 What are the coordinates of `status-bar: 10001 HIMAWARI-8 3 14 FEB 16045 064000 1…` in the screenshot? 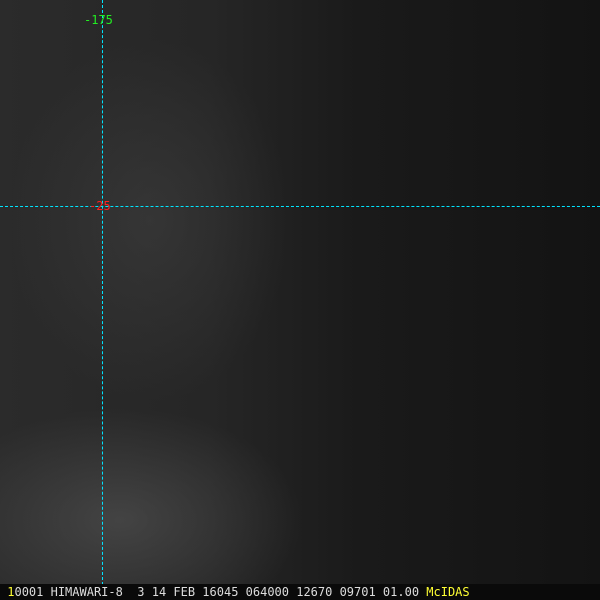 It's located at (300, 592).